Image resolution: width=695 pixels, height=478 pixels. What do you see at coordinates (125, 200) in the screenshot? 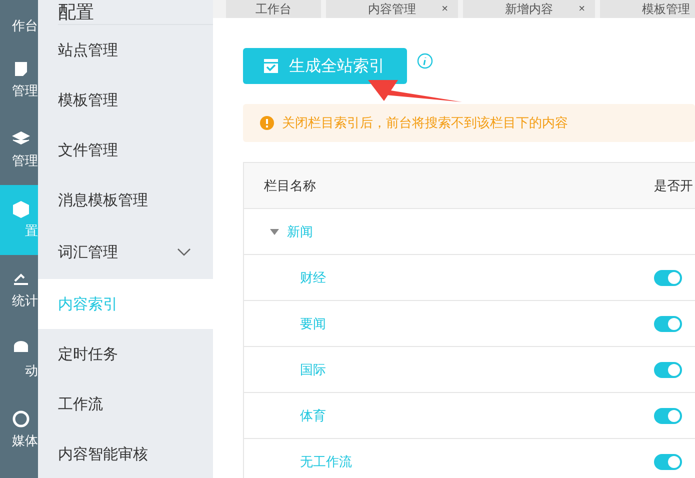
I see `sidebar-item: 消息模板管理` at bounding box center [125, 200].